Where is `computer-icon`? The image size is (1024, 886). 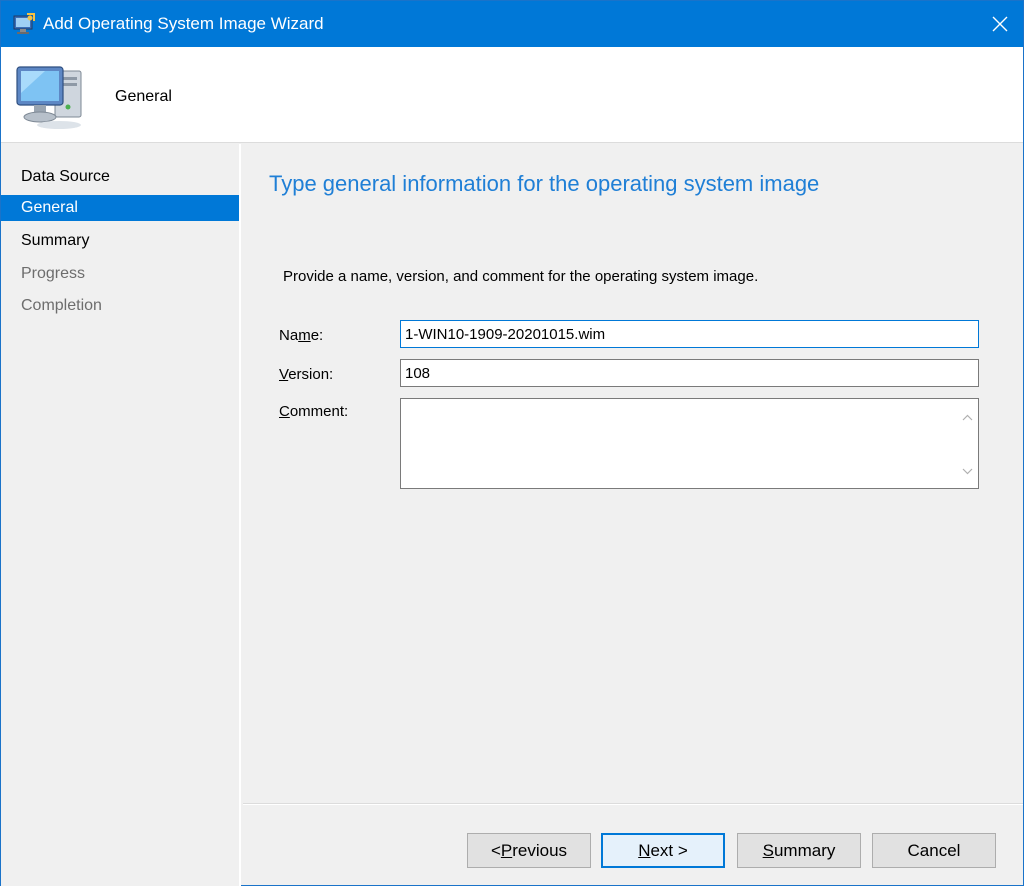
computer-icon is located at coordinates (52, 97).